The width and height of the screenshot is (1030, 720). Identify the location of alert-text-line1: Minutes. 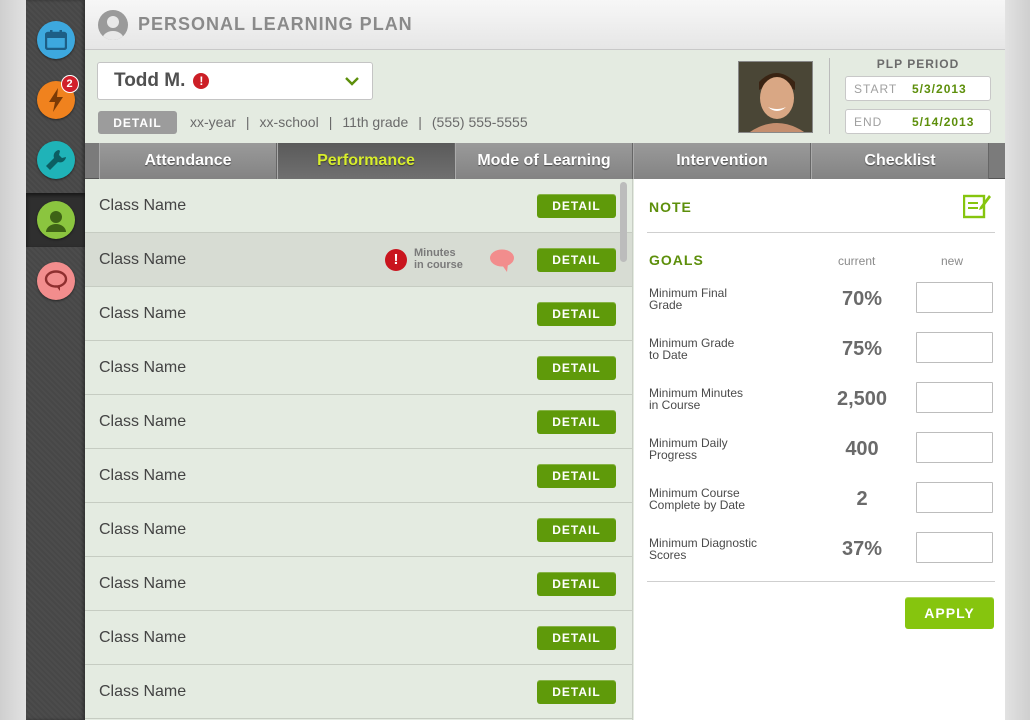
(435, 253).